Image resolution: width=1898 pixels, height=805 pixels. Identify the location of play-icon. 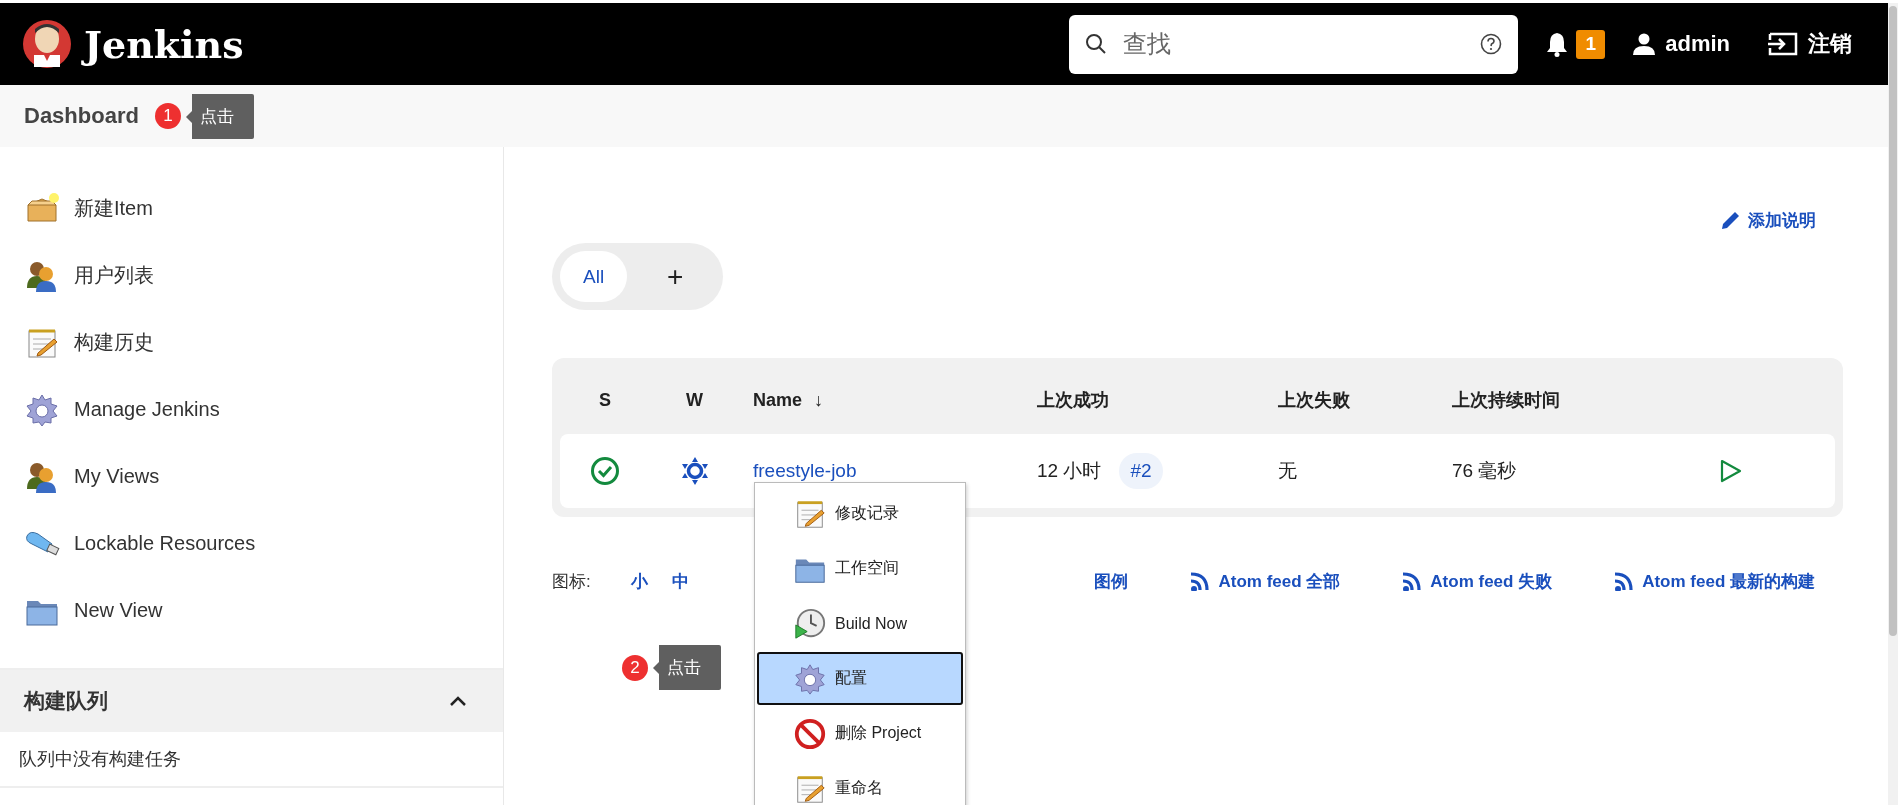
(1730, 471).